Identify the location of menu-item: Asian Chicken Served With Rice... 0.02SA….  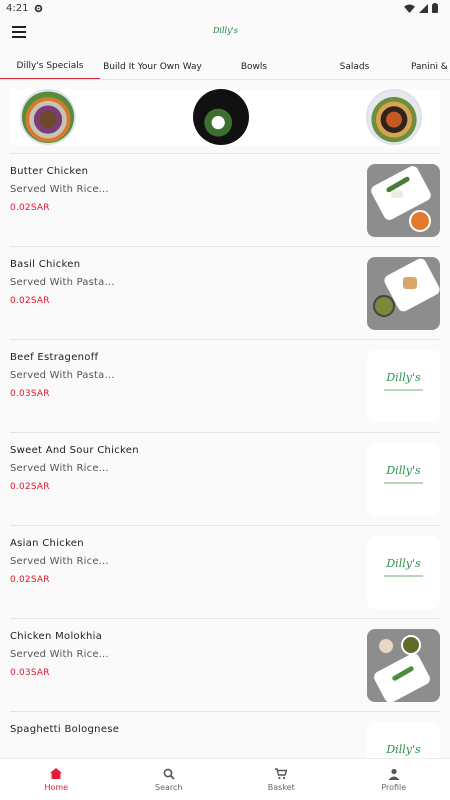
(225, 571).